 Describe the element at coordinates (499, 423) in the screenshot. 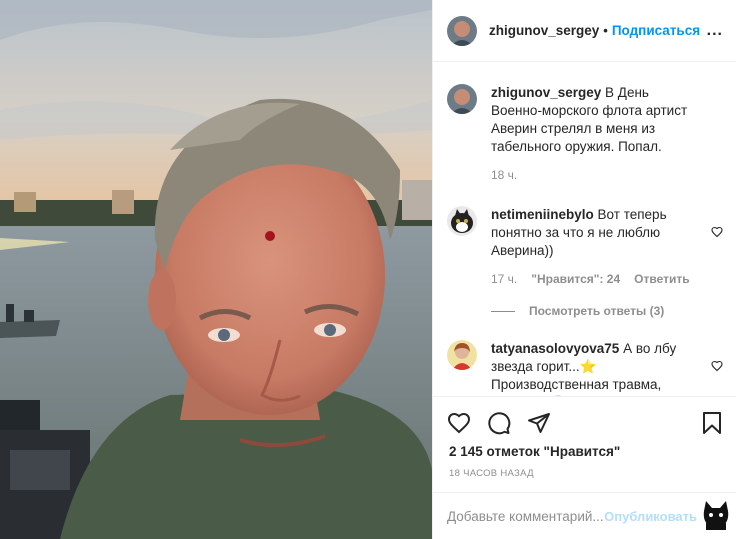

I see `comment-icon` at that location.